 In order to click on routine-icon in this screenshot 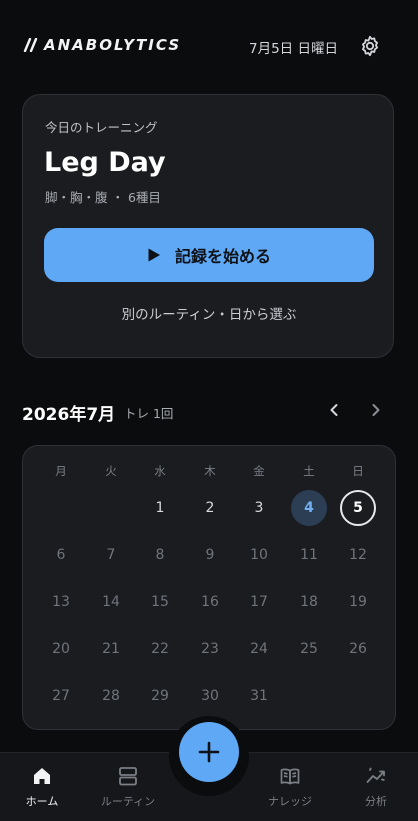, I will do `click(128, 776)`.